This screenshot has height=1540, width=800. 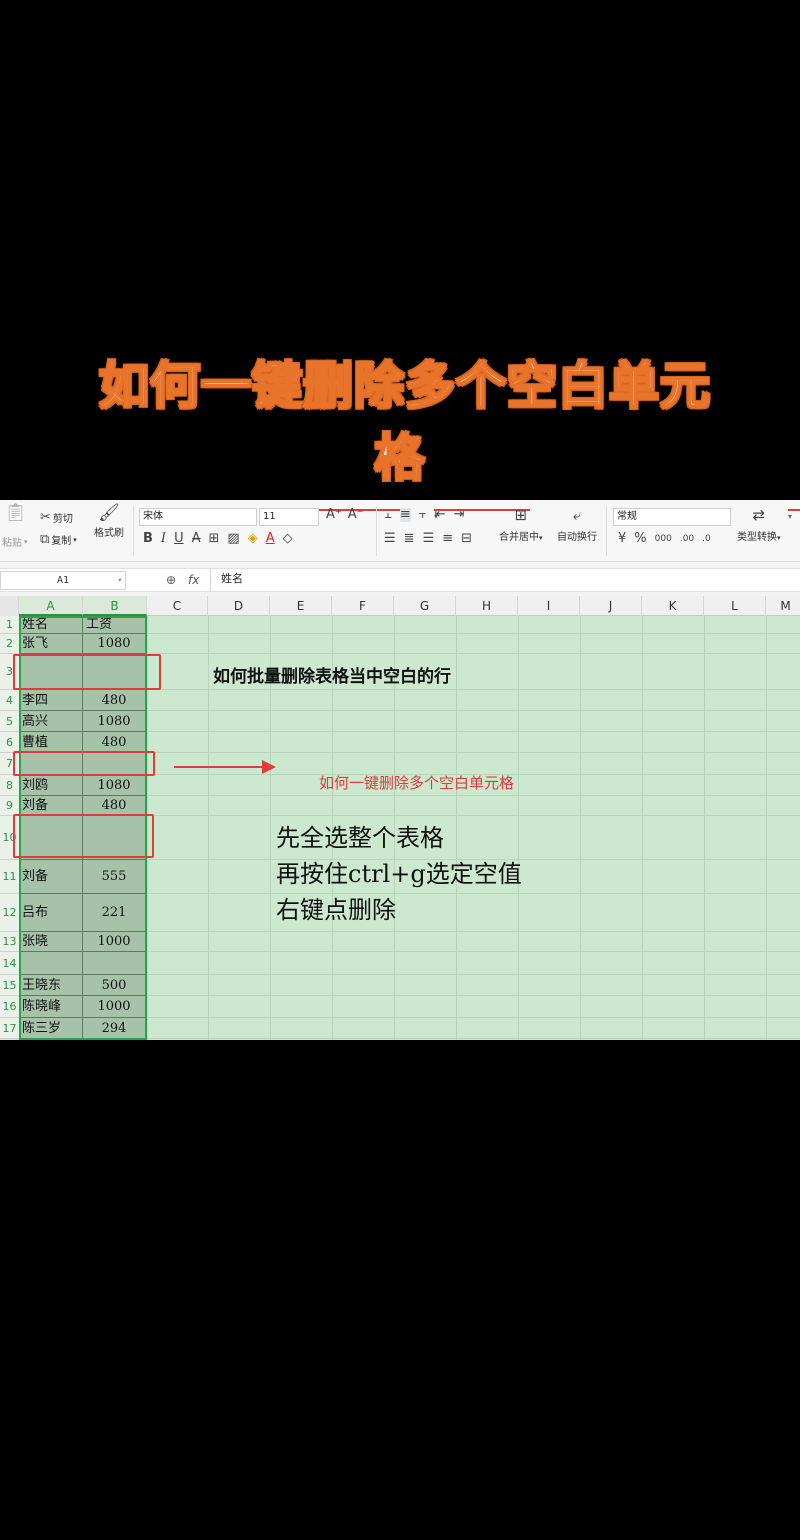 I want to click on decrease-decimal-icon: .0, so click(x=706, y=539).